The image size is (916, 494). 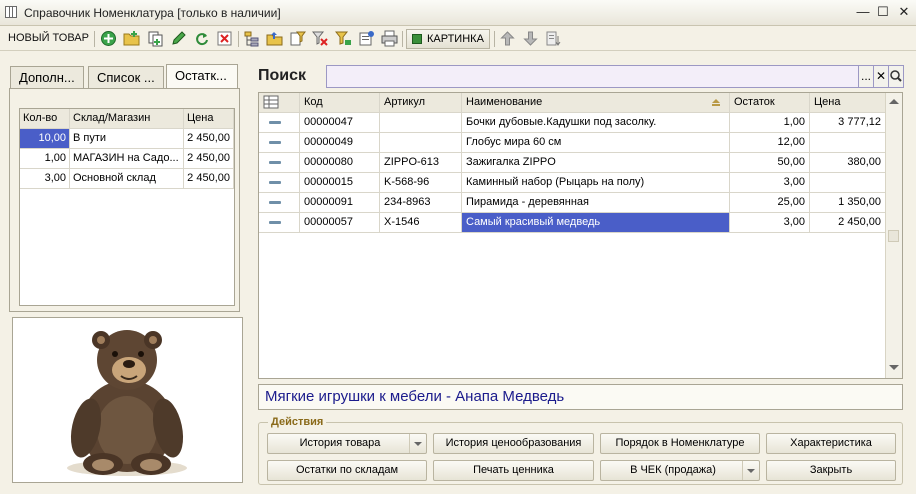 I want to click on scrollbar-thumb, so click(x=893, y=236).